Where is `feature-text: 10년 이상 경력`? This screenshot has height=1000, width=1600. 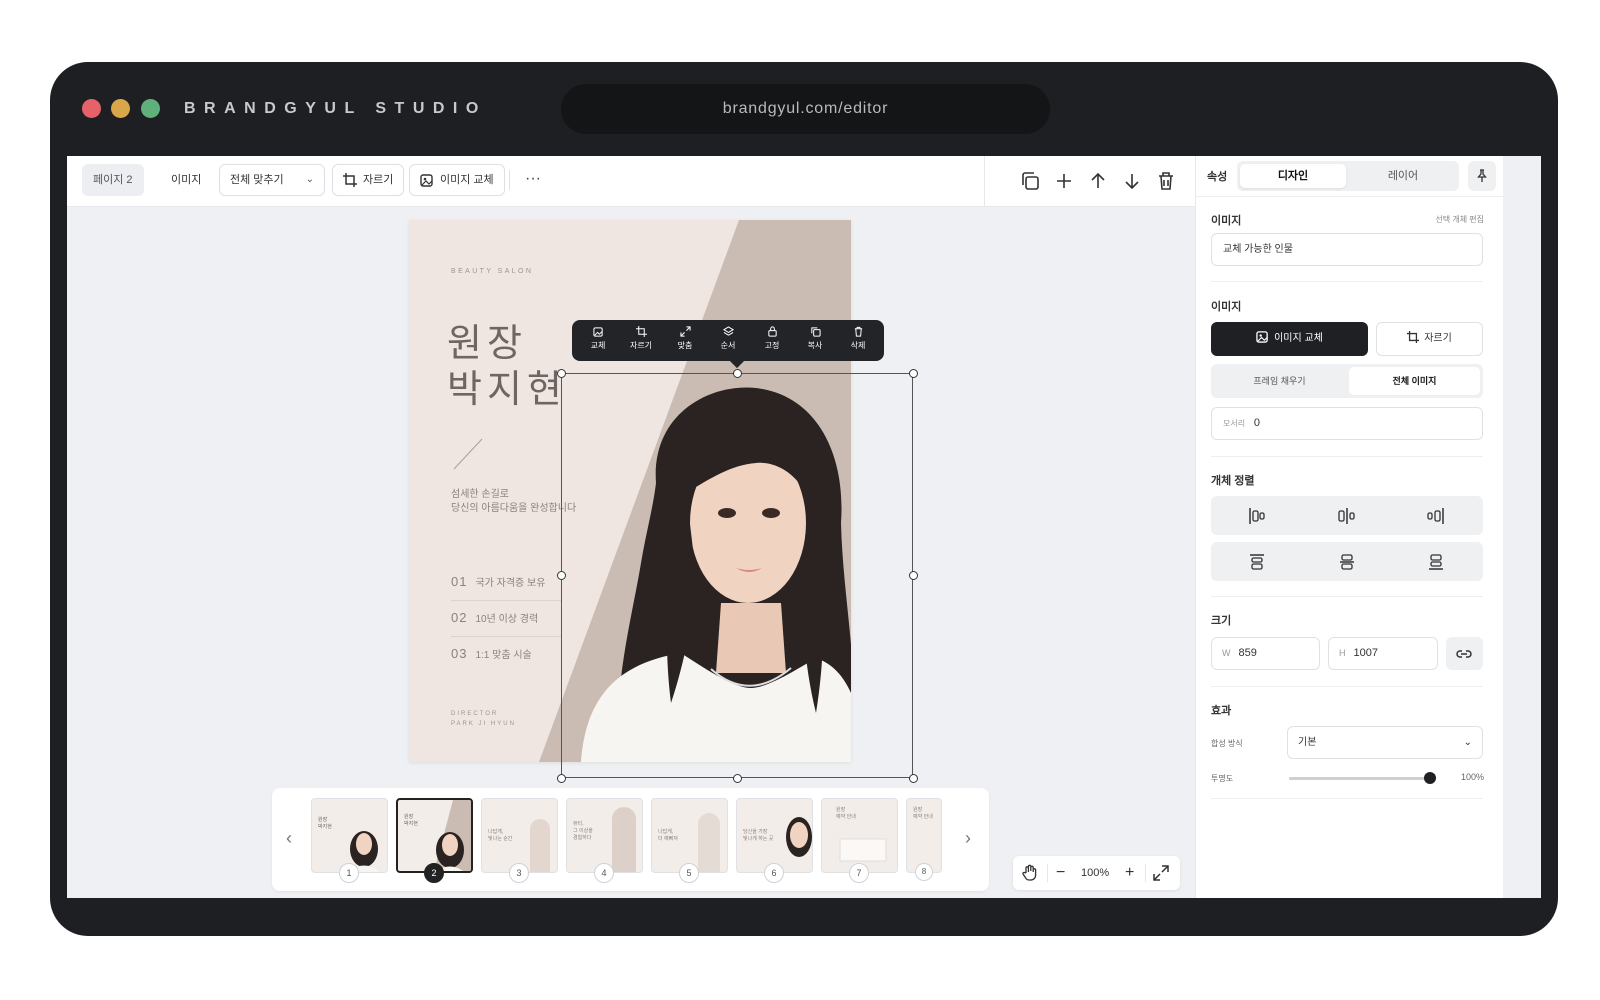
feature-text: 10년 이상 경력 is located at coordinates (507, 619).